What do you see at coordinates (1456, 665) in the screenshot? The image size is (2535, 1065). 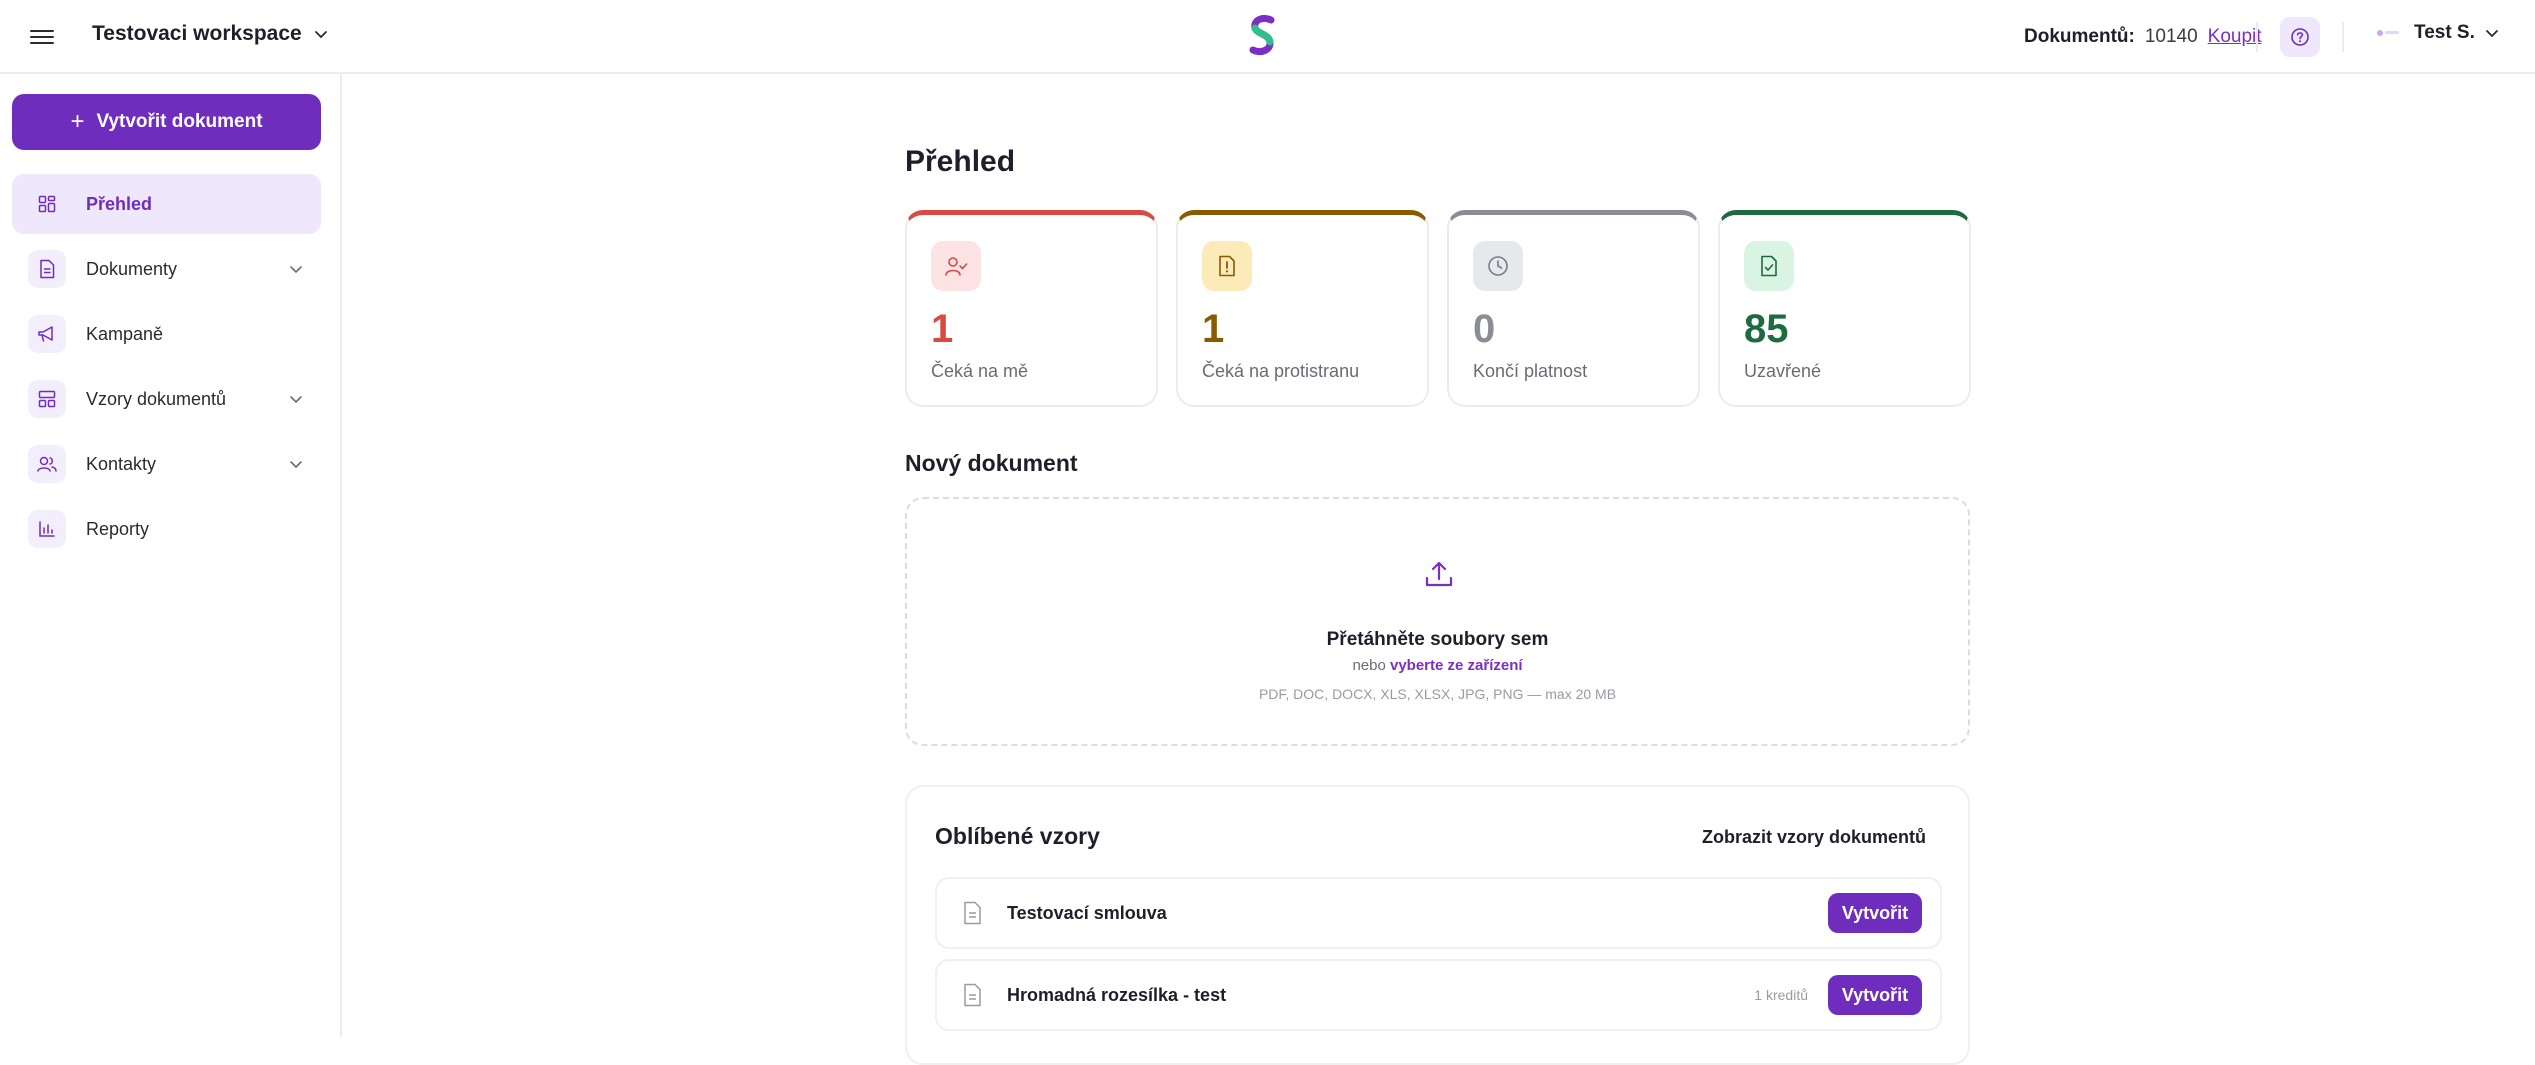 I see `choose-from-device-link: vyberte ze zařízení` at bounding box center [1456, 665].